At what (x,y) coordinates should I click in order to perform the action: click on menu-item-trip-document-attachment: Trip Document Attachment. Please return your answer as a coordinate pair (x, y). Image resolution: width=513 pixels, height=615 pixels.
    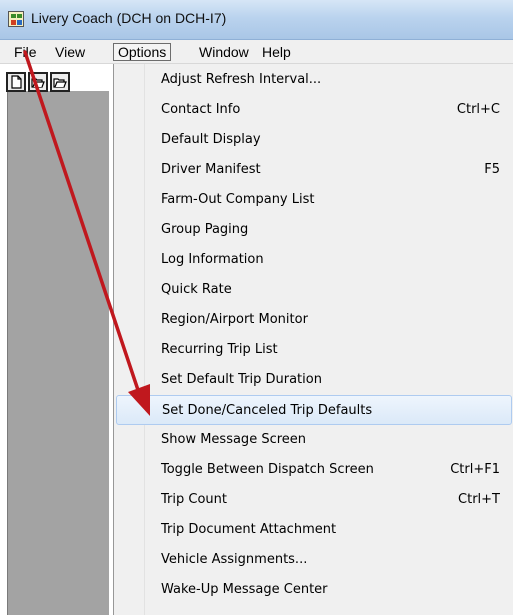
    Looking at the image, I should click on (314, 530).